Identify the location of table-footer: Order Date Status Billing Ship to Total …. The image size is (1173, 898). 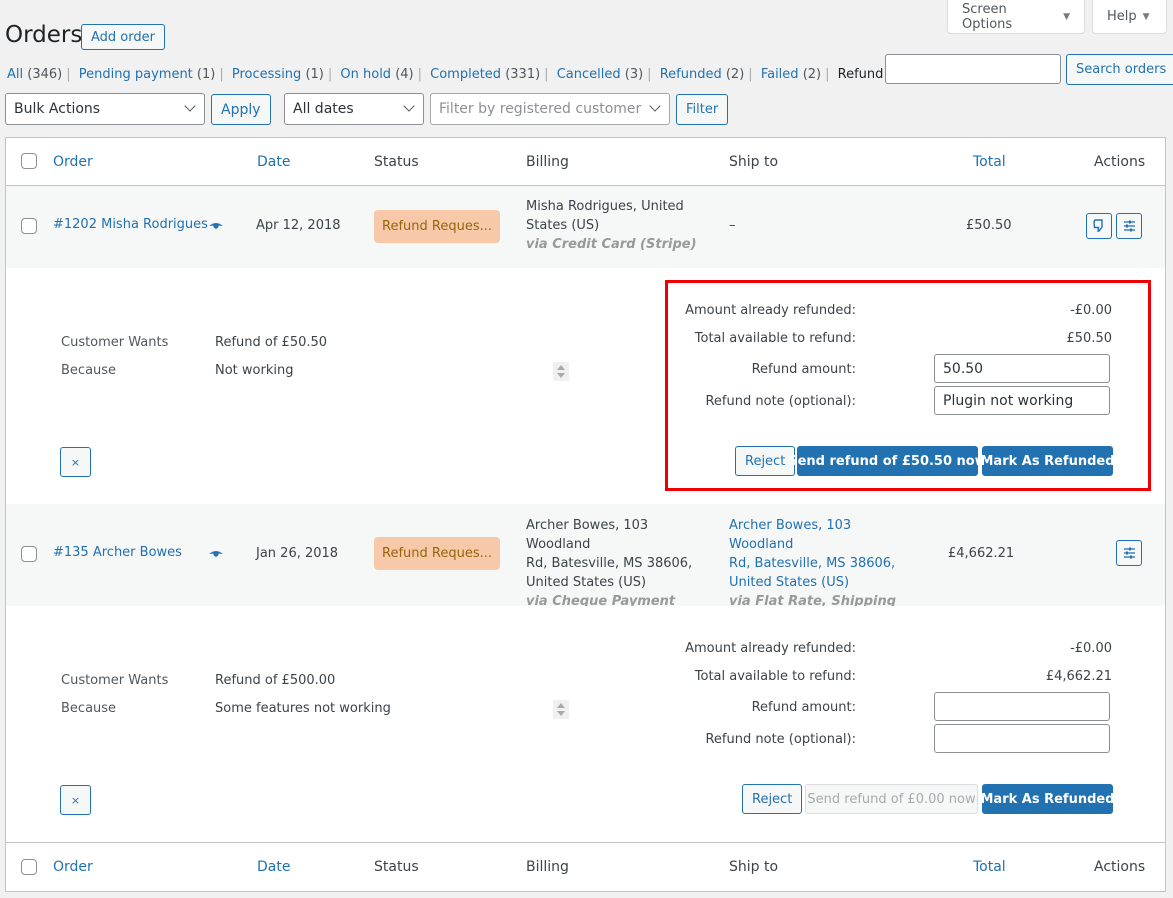
(585, 866).